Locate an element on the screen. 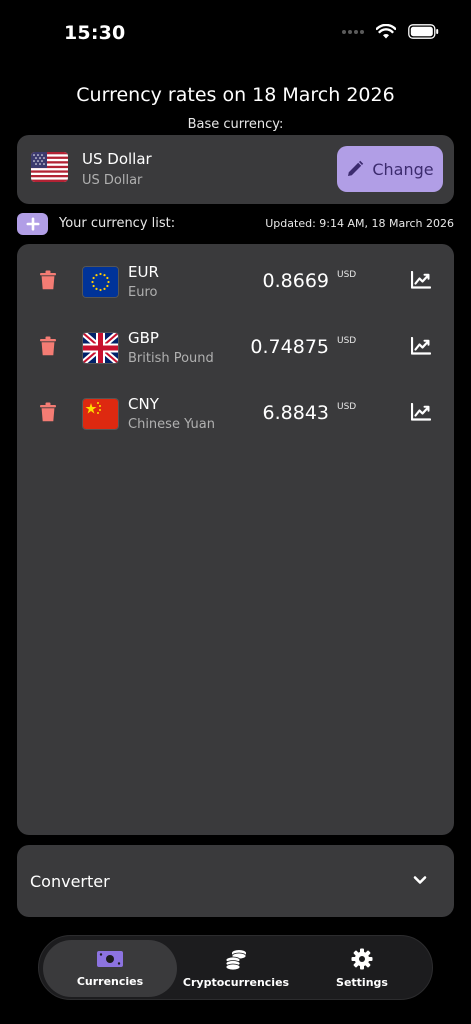  currency-row-eur: EUR Euro 0.8669 USD is located at coordinates (235, 278).